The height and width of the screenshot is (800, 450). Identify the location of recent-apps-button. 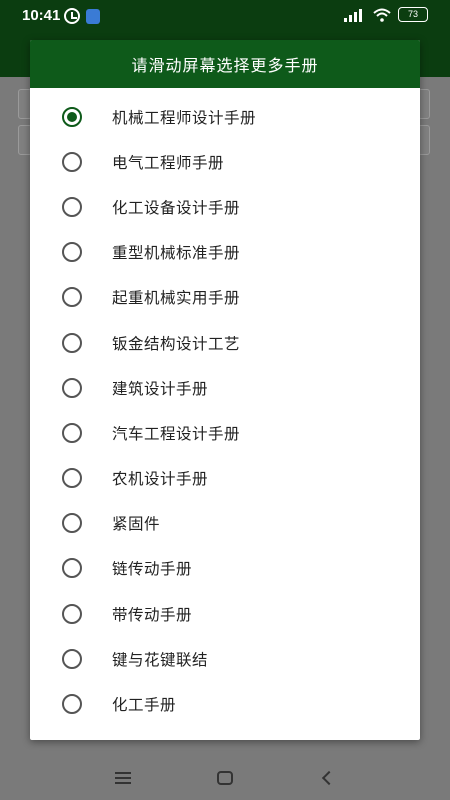
(123, 778).